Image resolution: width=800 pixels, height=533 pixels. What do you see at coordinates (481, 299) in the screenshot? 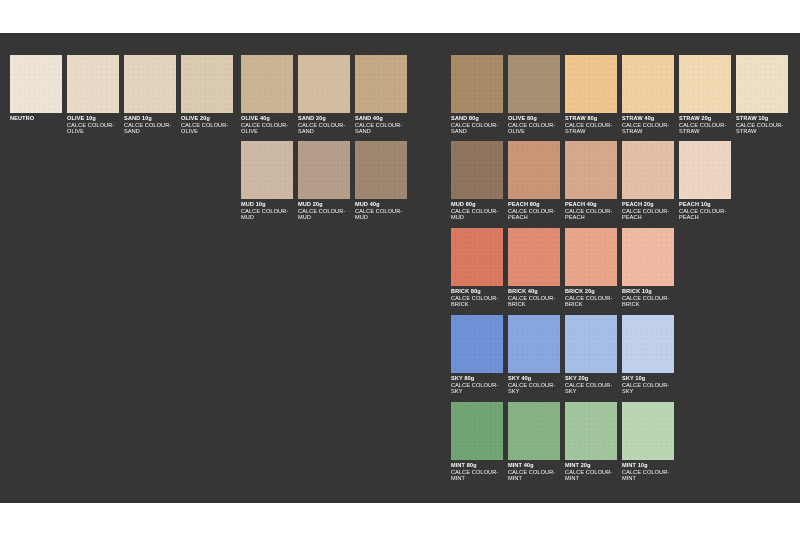
I see `swatch-label: BRICK 80g CALCE COLOUR- BRICK` at bounding box center [481, 299].